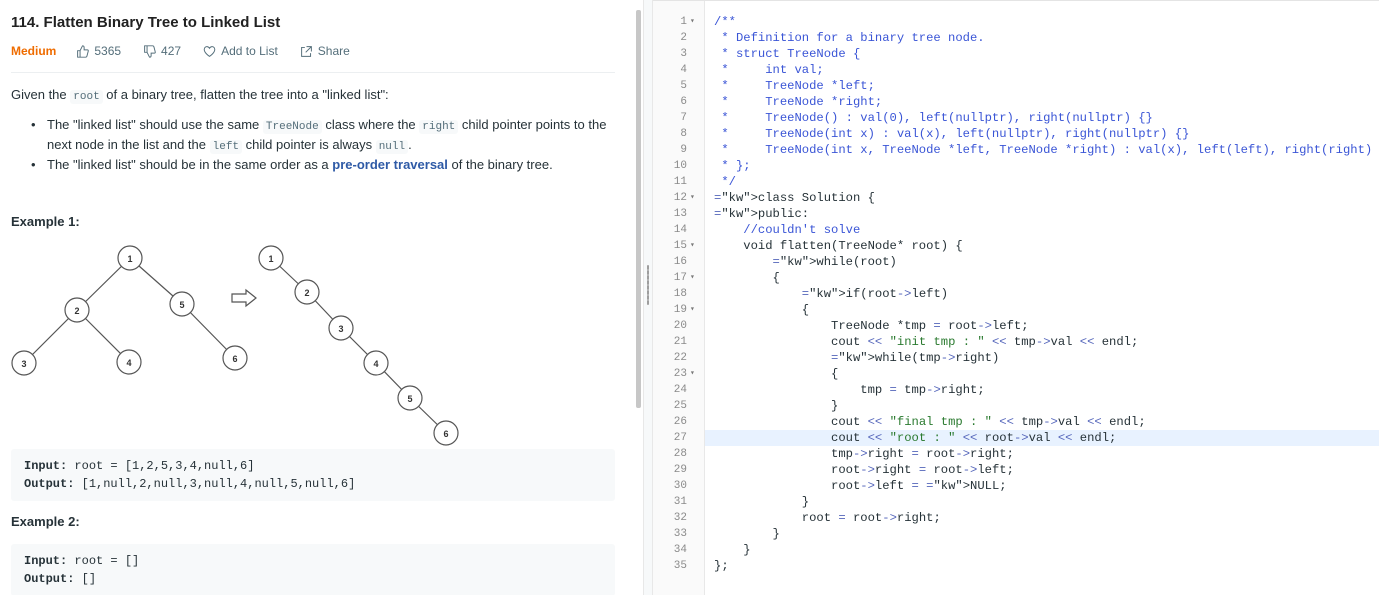 The width and height of the screenshot is (1379, 595). I want to click on line-number: 19, so click(680, 310).